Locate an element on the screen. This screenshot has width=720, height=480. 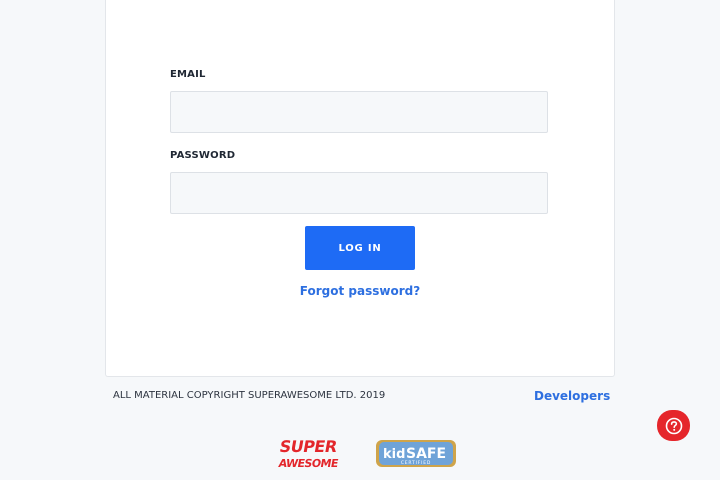
kidsafe-logo: kid SAFE CERTIFIED is located at coordinates (416, 453).